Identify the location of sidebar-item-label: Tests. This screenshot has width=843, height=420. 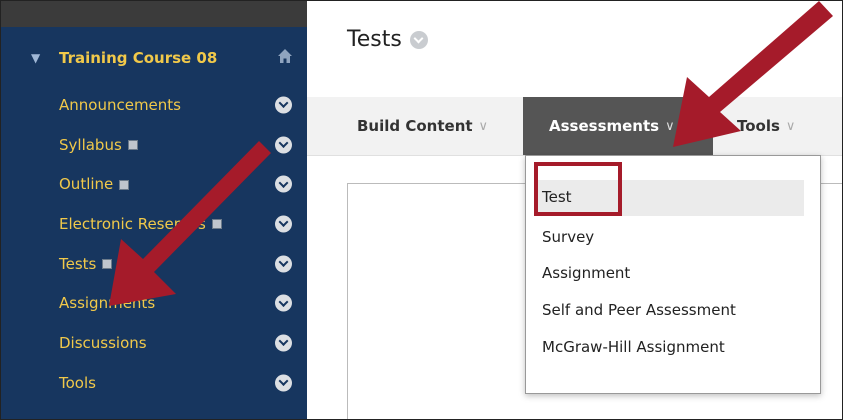
(86, 264).